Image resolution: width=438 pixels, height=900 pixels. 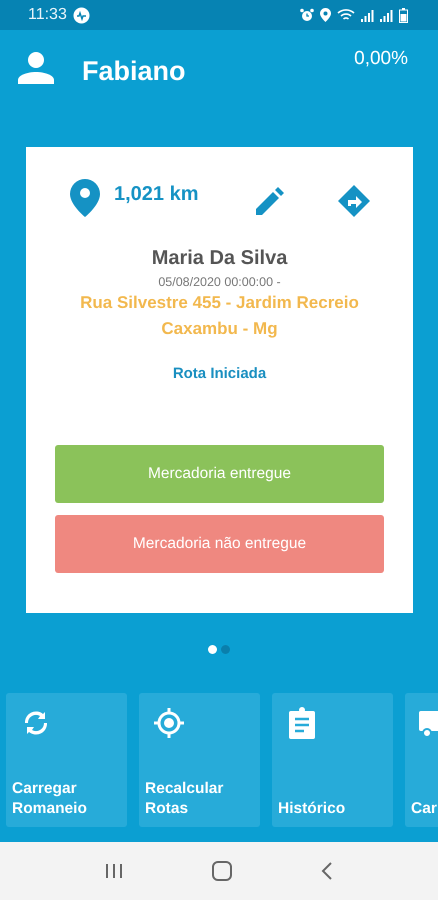 What do you see at coordinates (219, 373) in the screenshot?
I see `route-status: Rota Iniciada` at bounding box center [219, 373].